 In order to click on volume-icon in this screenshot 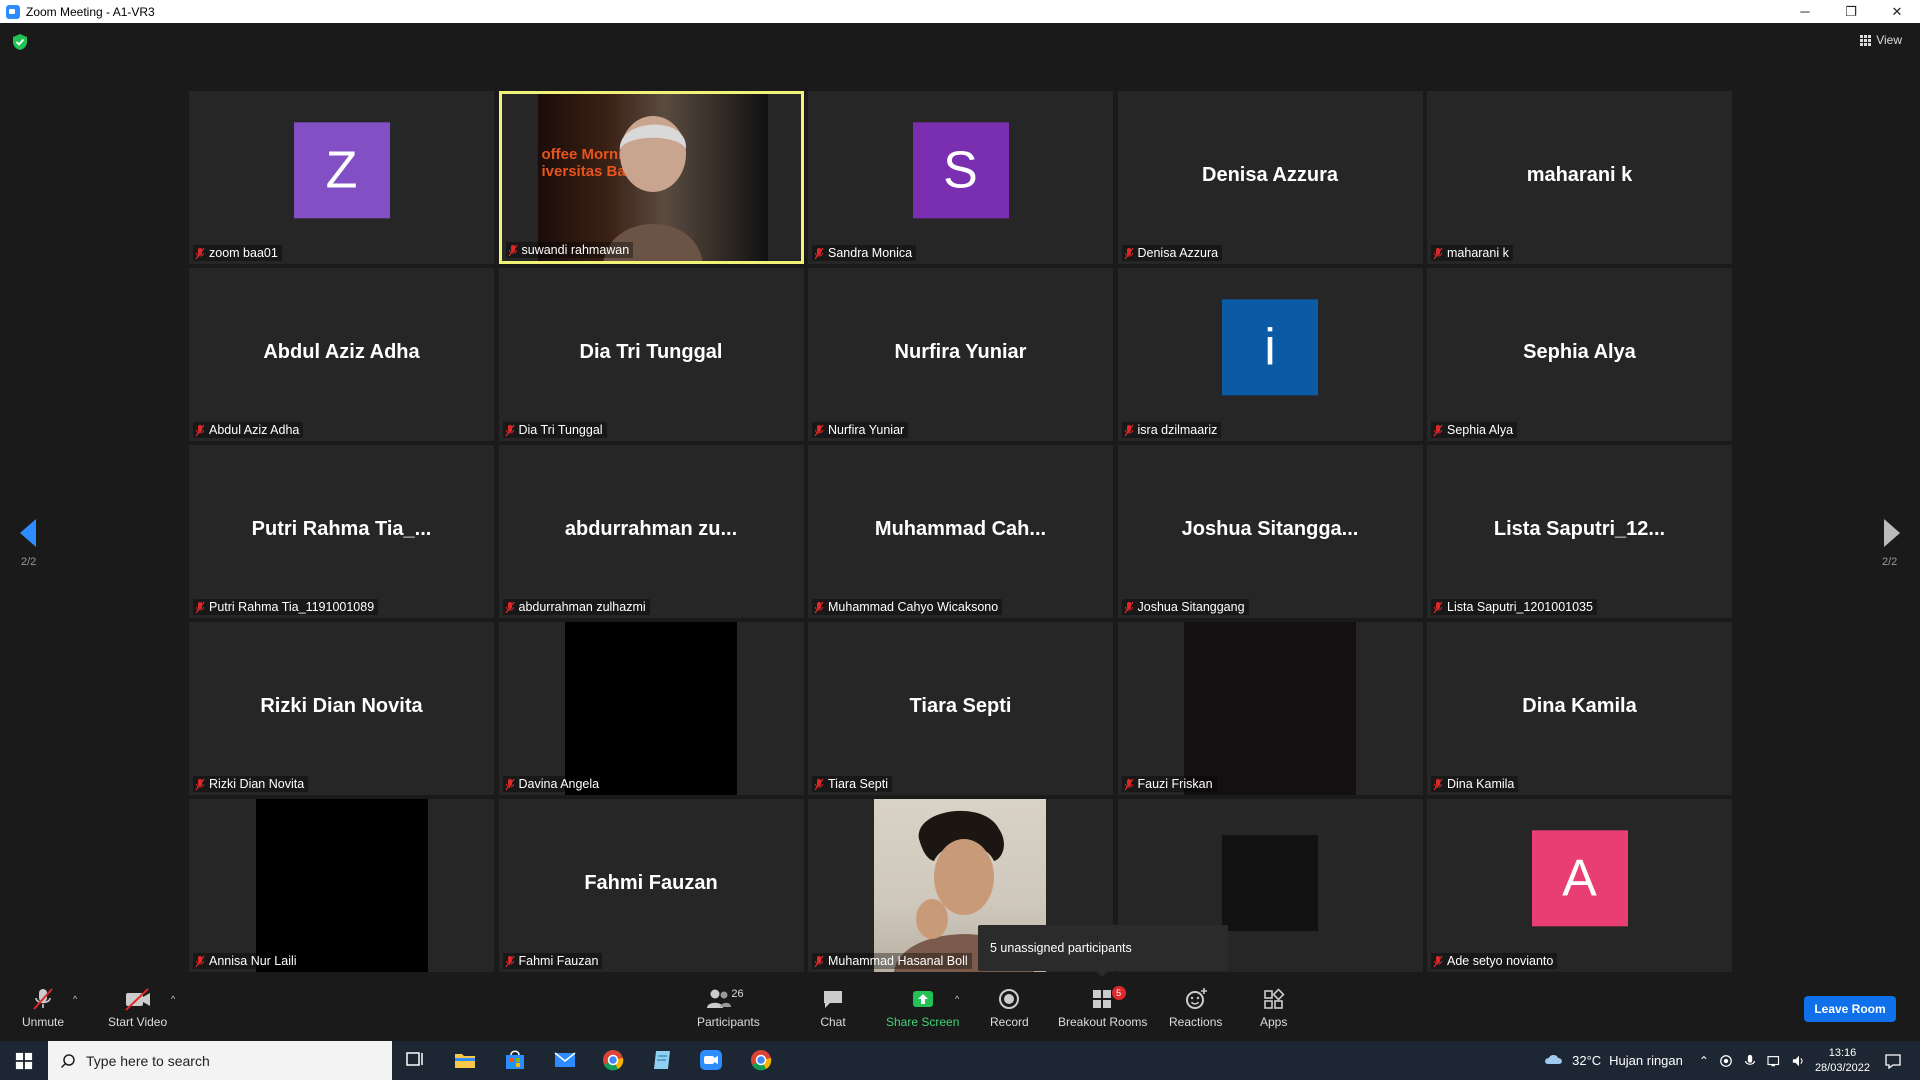, I will do `click(1799, 1061)`.